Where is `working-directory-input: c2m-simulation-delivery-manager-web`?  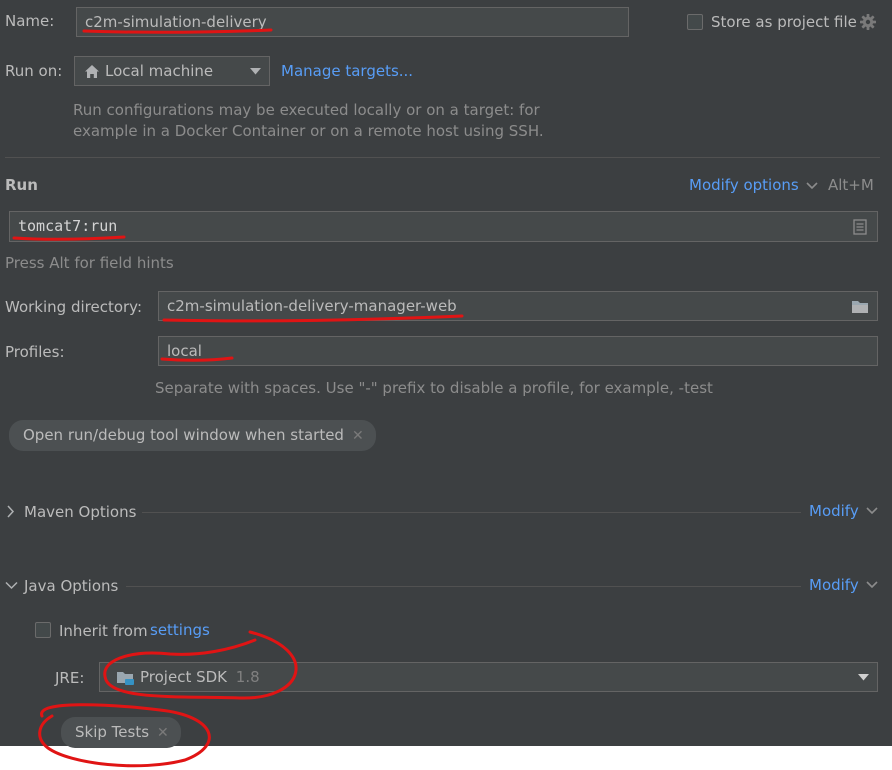
working-directory-input: c2m-simulation-delivery-manager-web is located at coordinates (518, 306).